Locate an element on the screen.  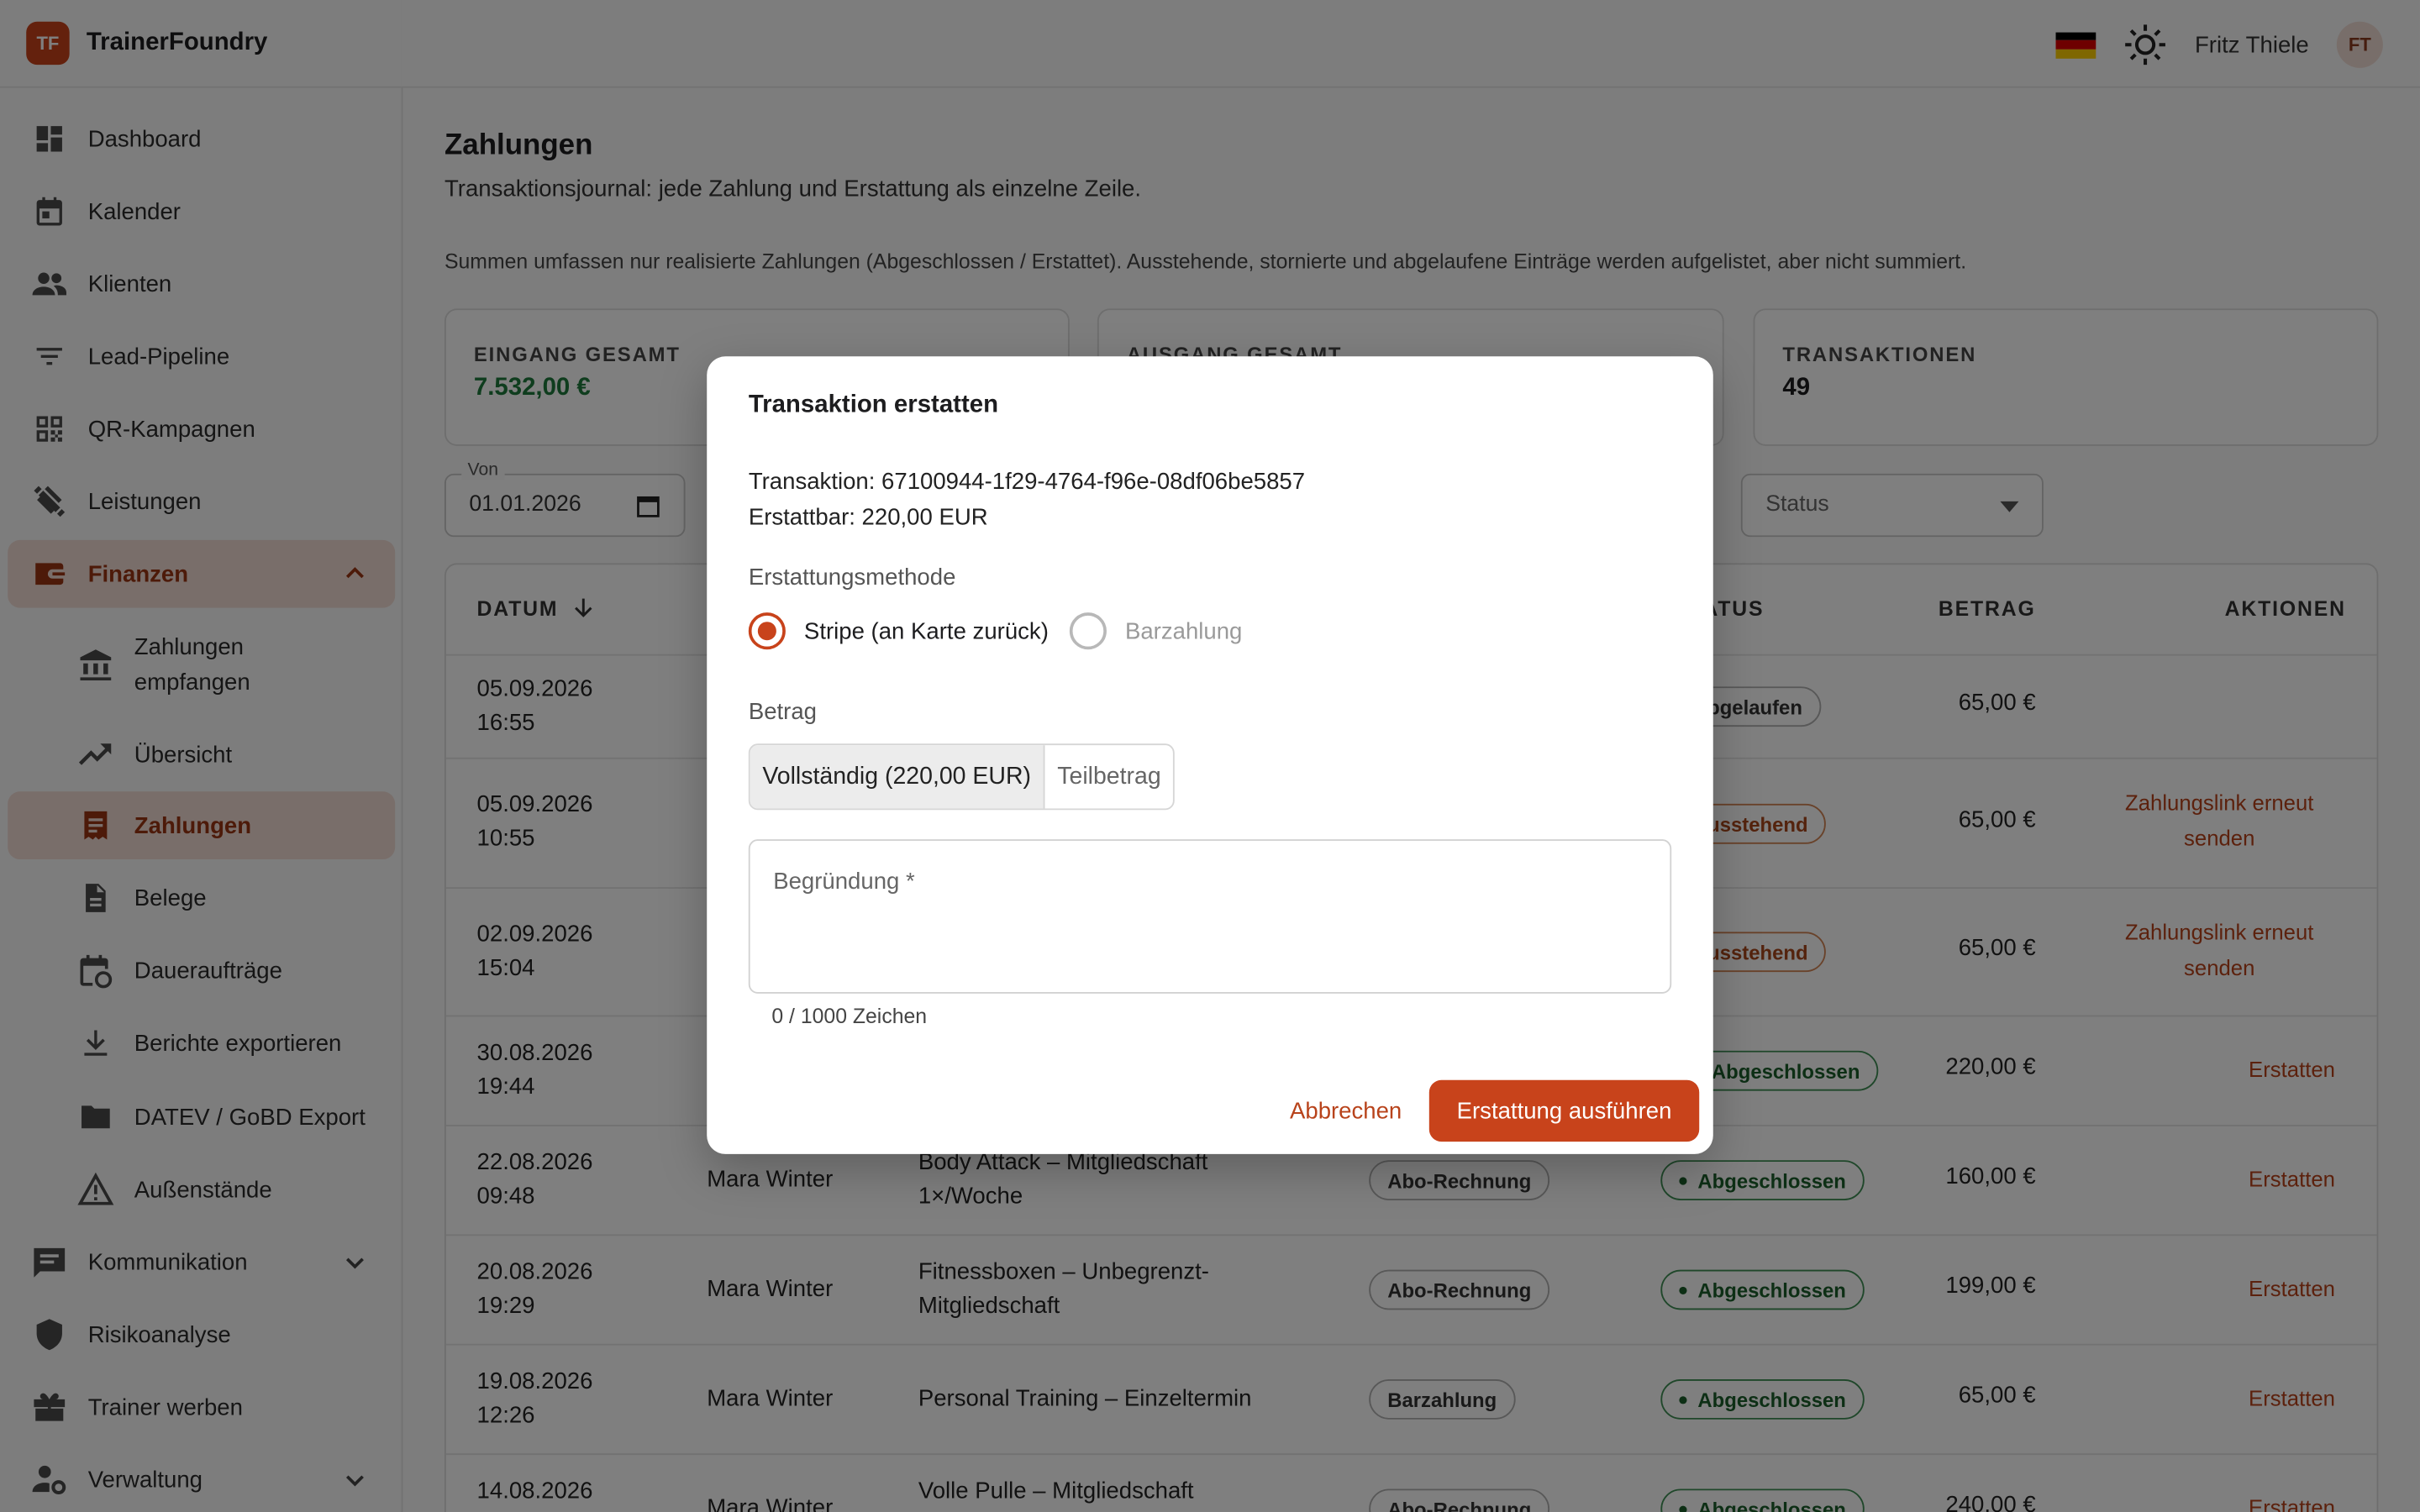
amount-label: Betrag is located at coordinates (783, 712).